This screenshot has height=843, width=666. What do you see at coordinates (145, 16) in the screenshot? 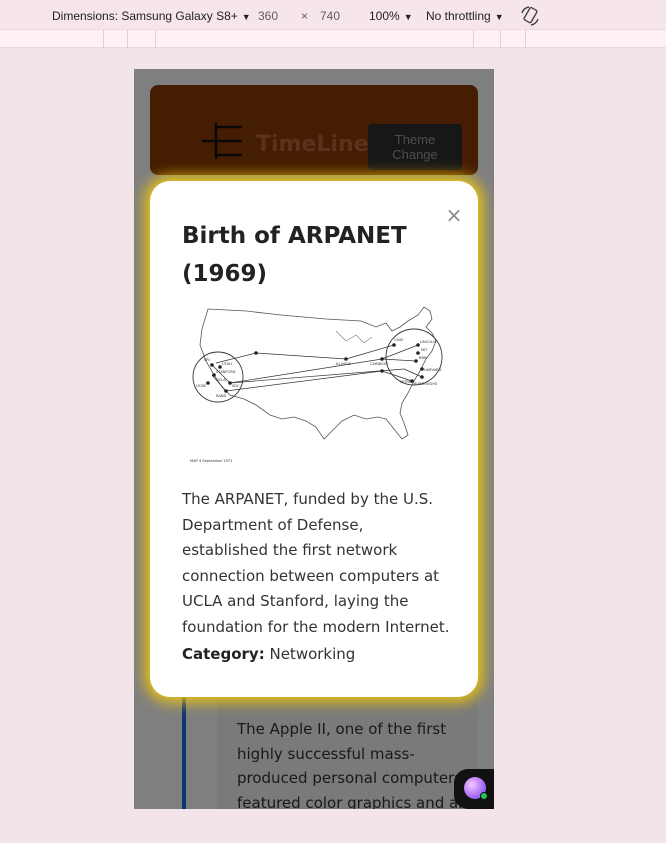
I see `device-label: Dimensions: Samsung Galaxy S8+` at bounding box center [145, 16].